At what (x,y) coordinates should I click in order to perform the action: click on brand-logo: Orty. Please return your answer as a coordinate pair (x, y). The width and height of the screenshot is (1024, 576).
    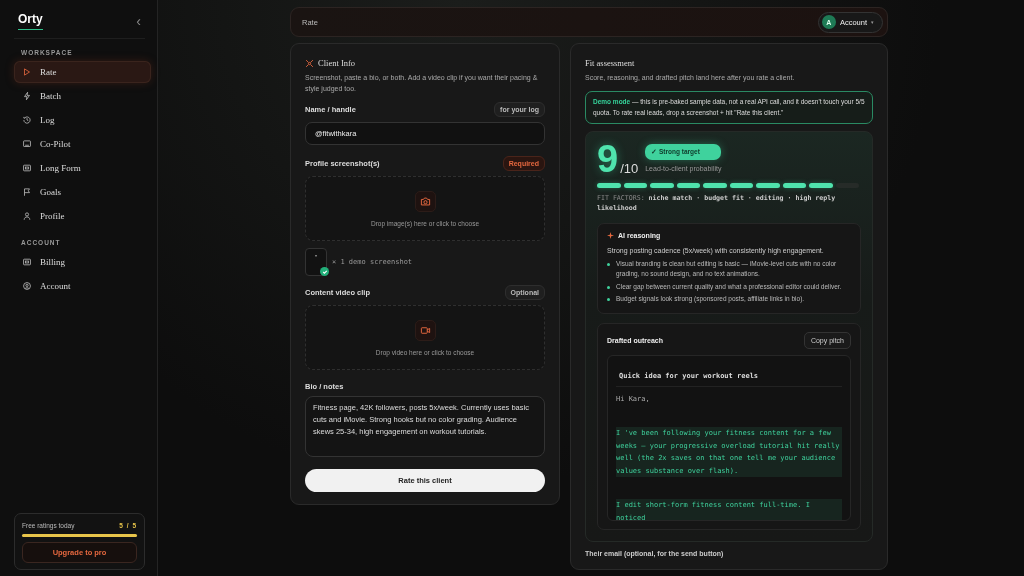
    Looking at the image, I should click on (30, 21).